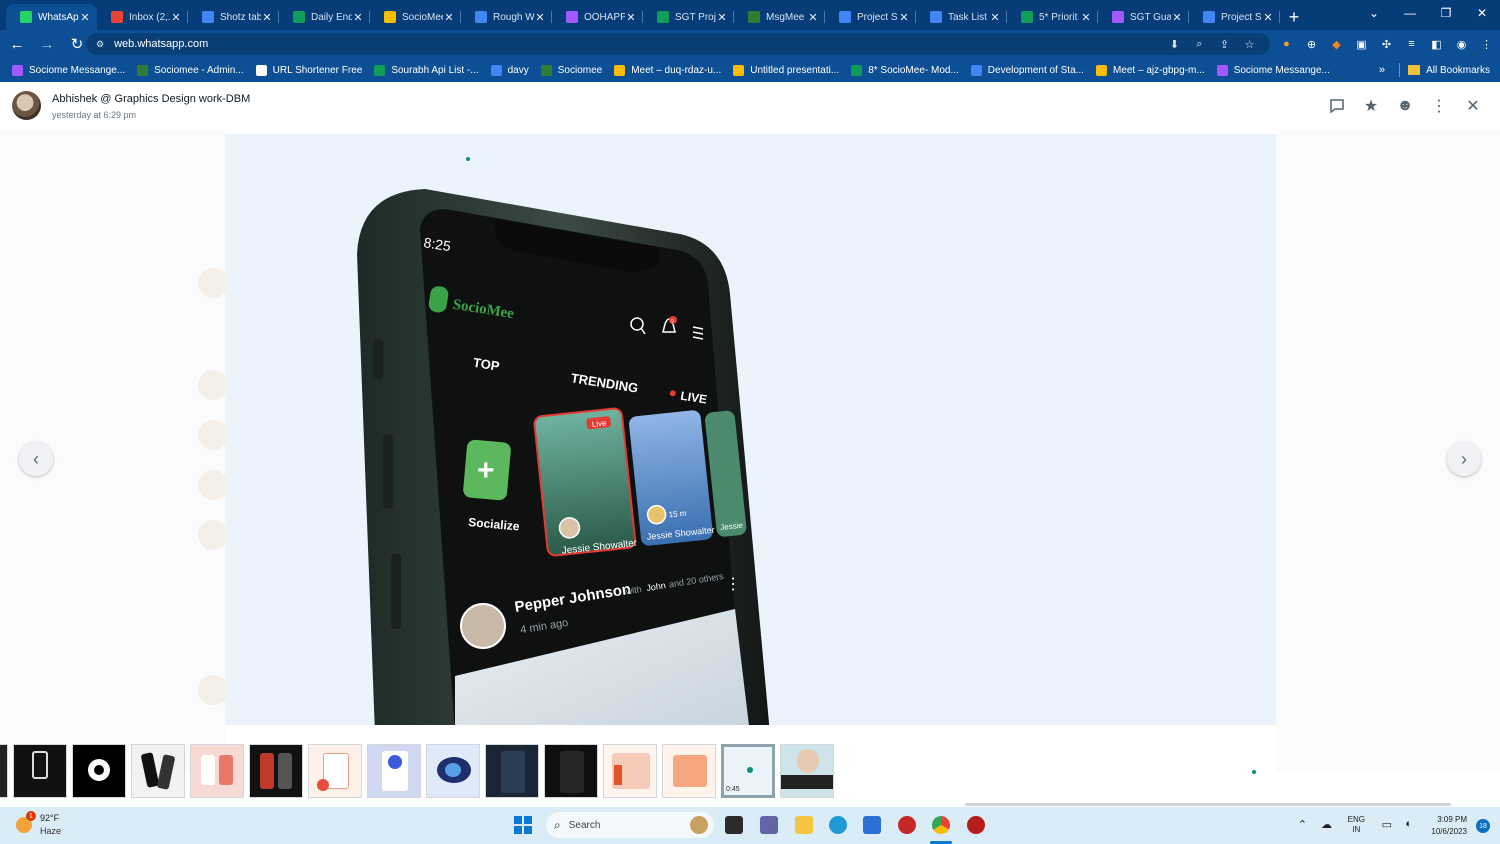 This screenshot has width=1500, height=844. What do you see at coordinates (941, 825) in the screenshot?
I see `chrome-icon` at bounding box center [941, 825].